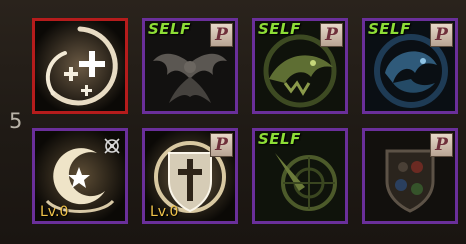 The image size is (466, 244). I want to click on skill-slot-3: SELF P, so click(300, 66).